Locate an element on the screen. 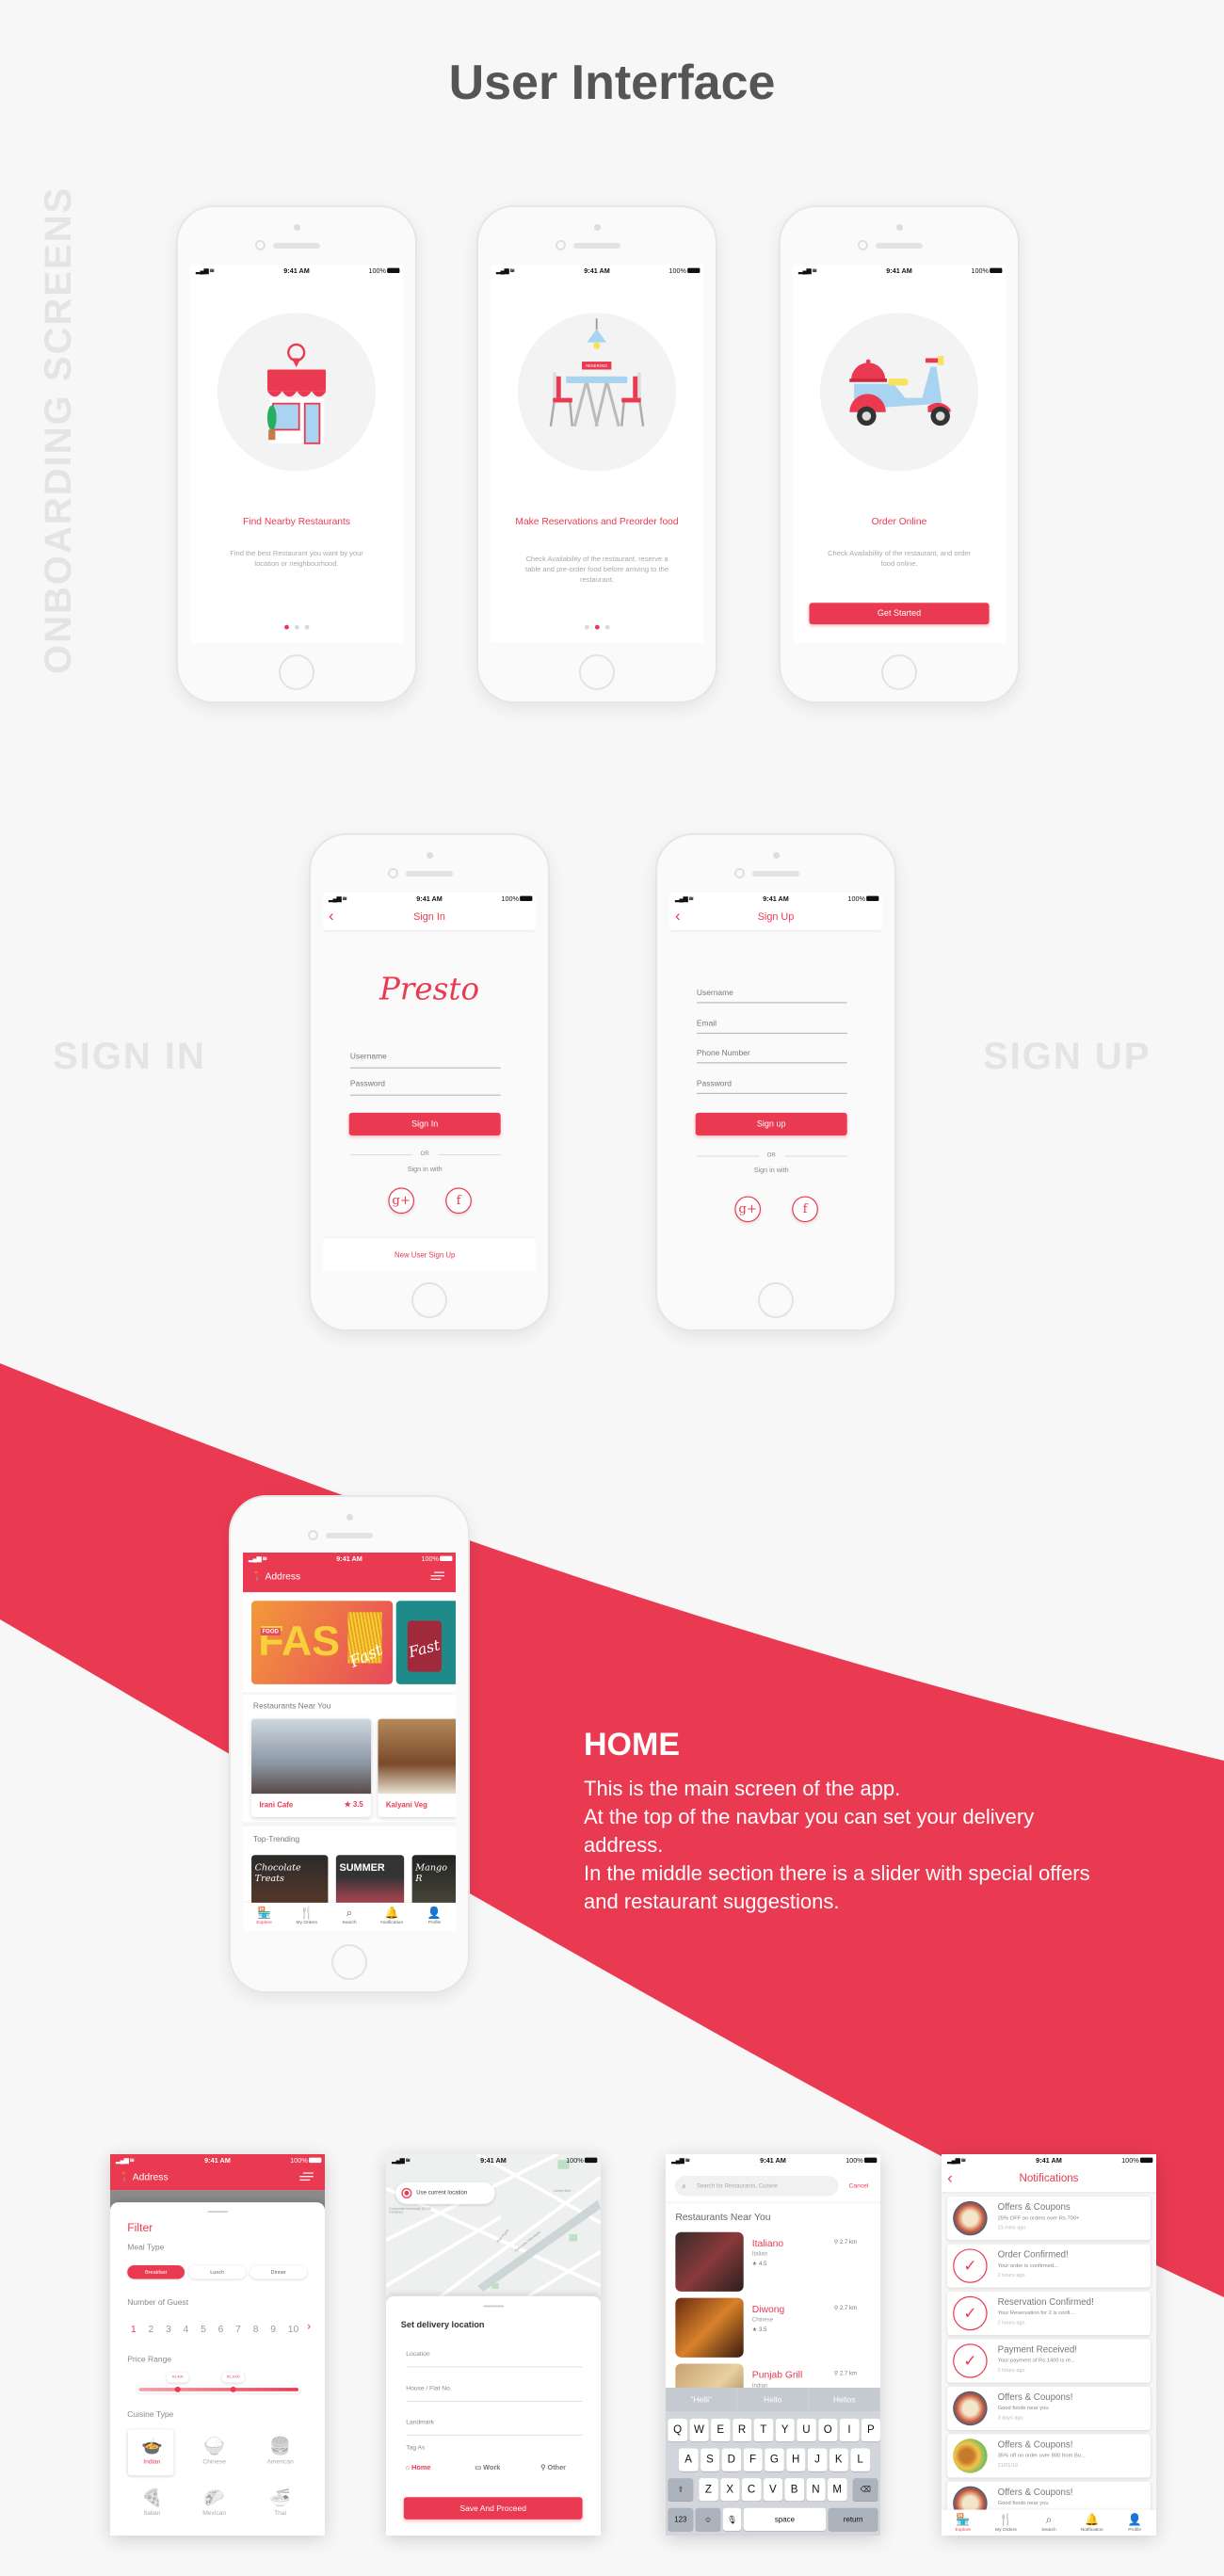 The height and width of the screenshot is (2576, 1224). use-current-location-button: Use current location is located at coordinates (445, 2193).